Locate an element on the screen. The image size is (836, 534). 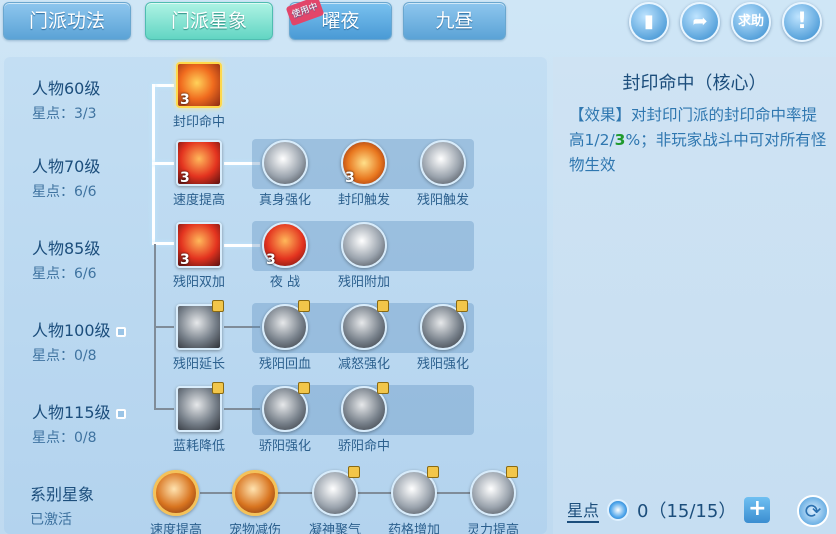
skill-name: 残阳触发 is located at coordinates (442, 200).